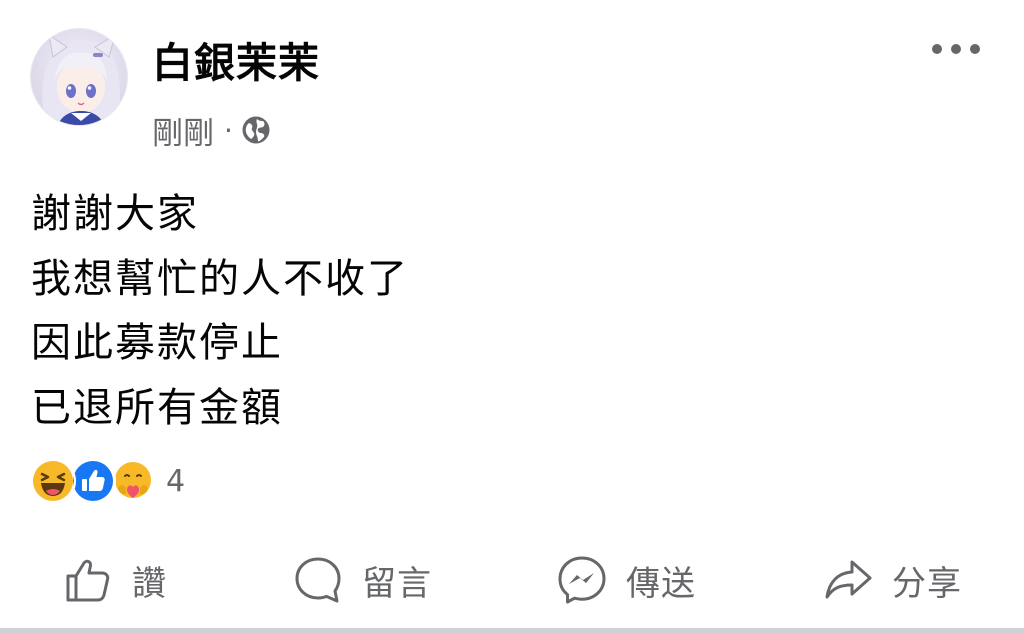 This screenshot has width=1024, height=634. Describe the element at coordinates (149, 583) in the screenshot. I see `like-label: 讚` at that location.